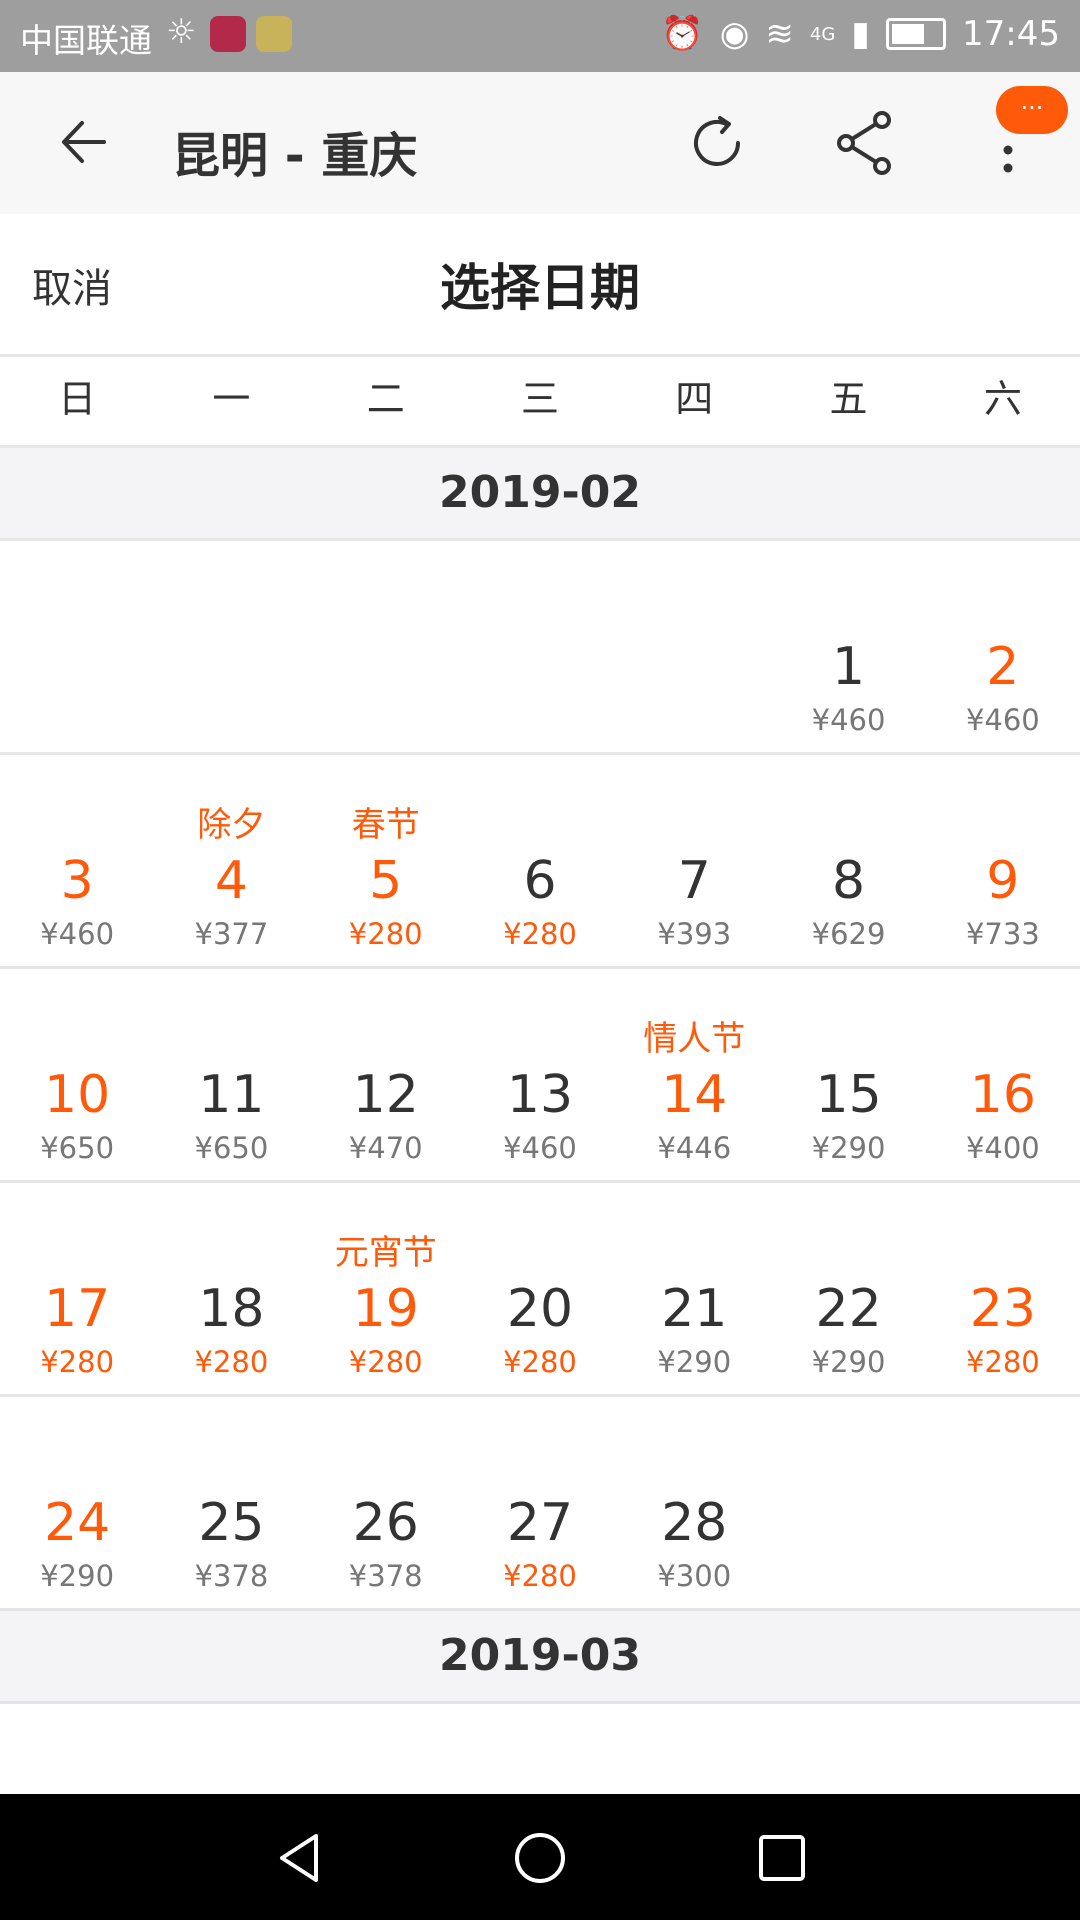 The image size is (1080, 1920). Describe the element at coordinates (385, 1309) in the screenshot. I see `day-number: 19` at that location.